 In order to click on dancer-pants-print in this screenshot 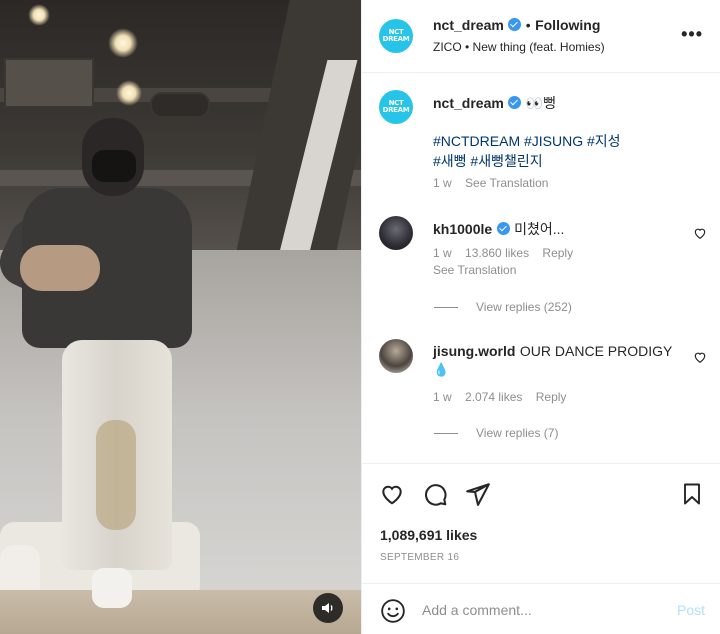, I will do `click(116, 475)`.